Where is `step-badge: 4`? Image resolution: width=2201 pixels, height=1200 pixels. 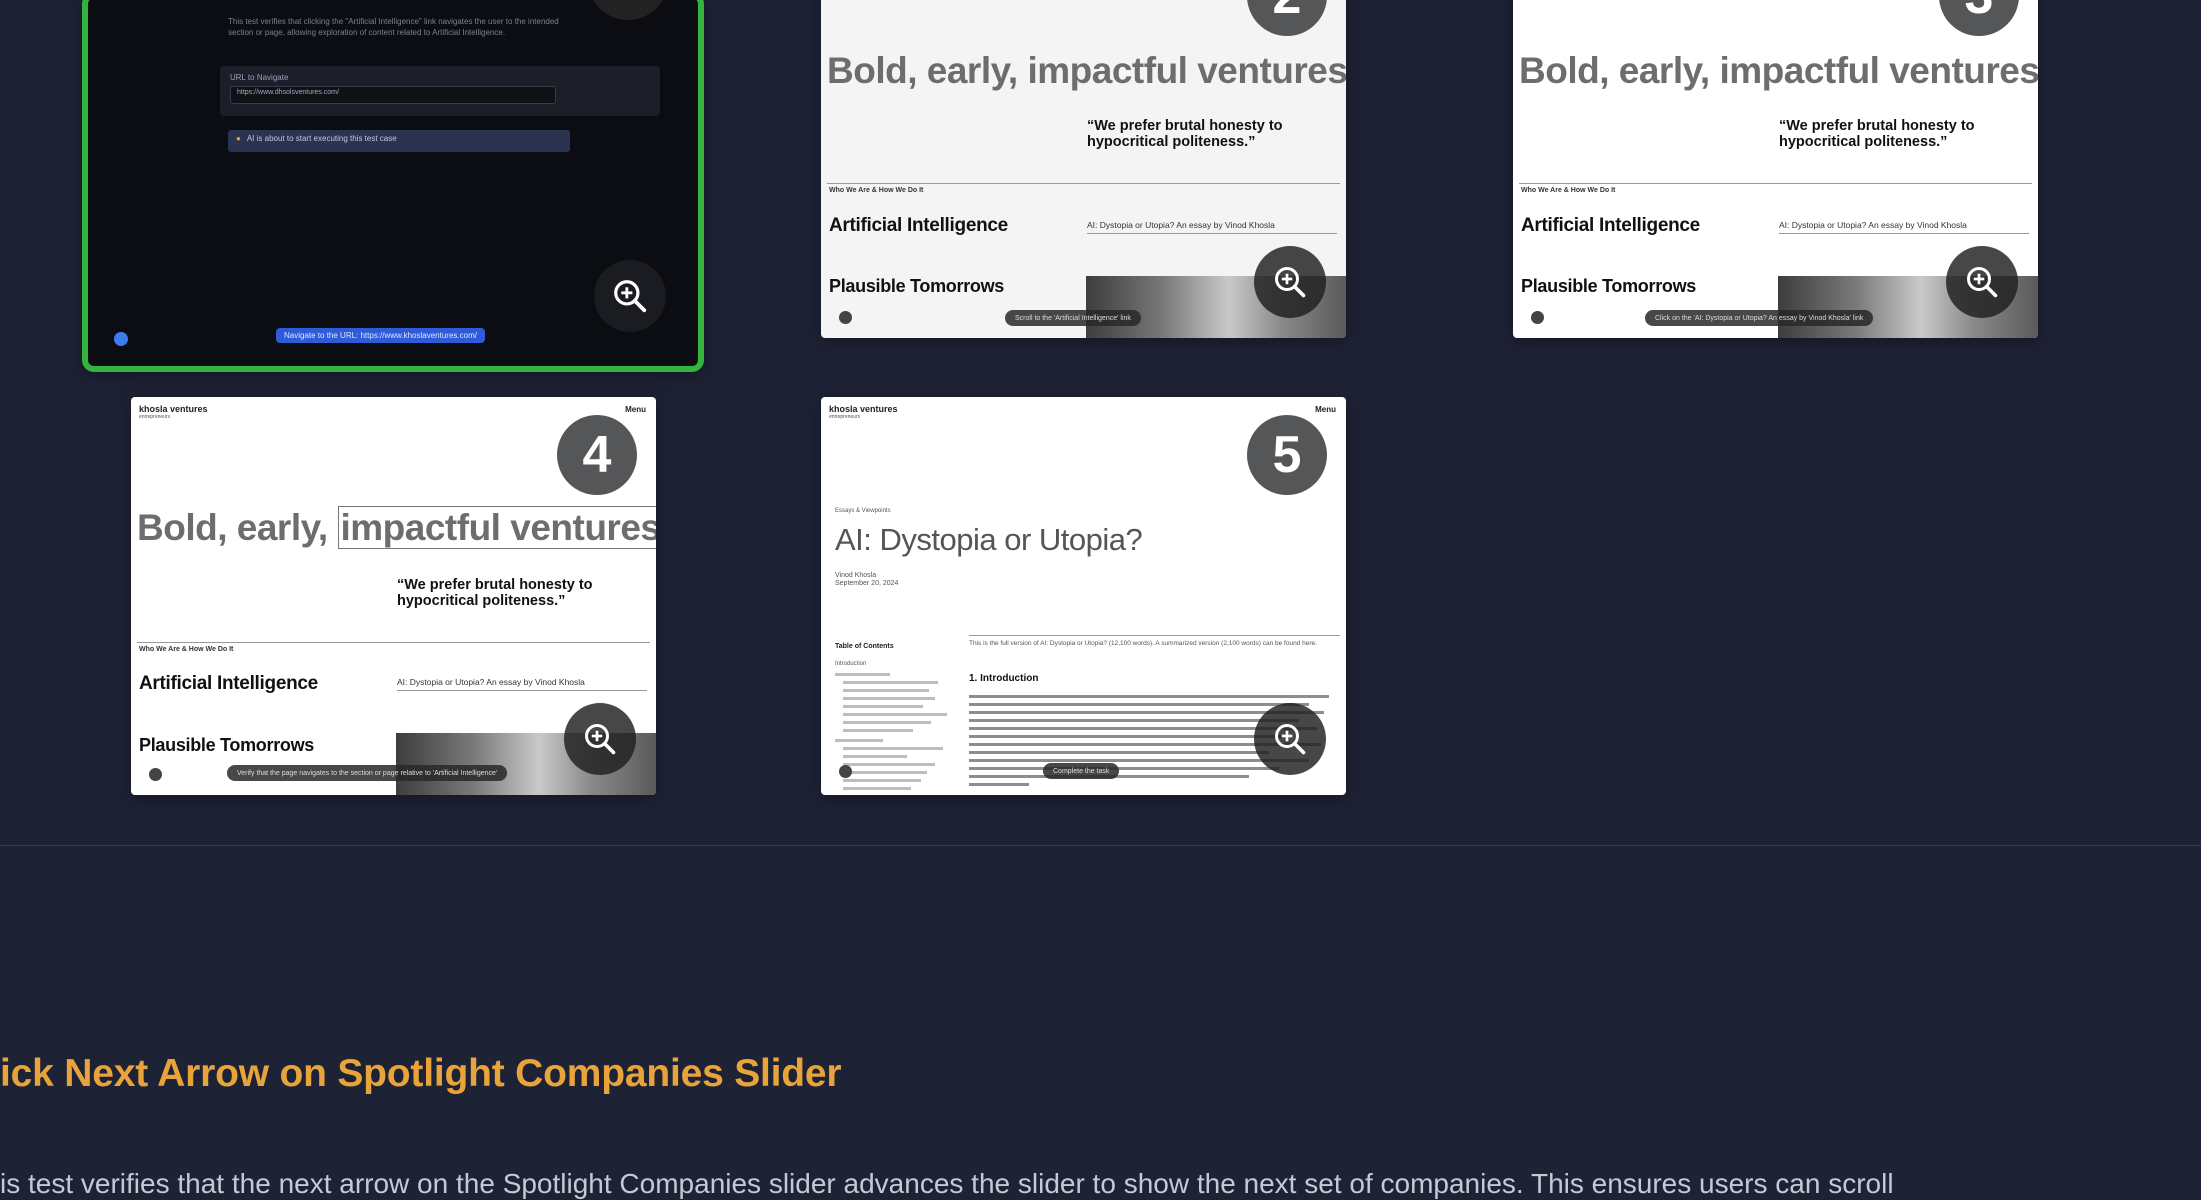 step-badge: 4 is located at coordinates (597, 455).